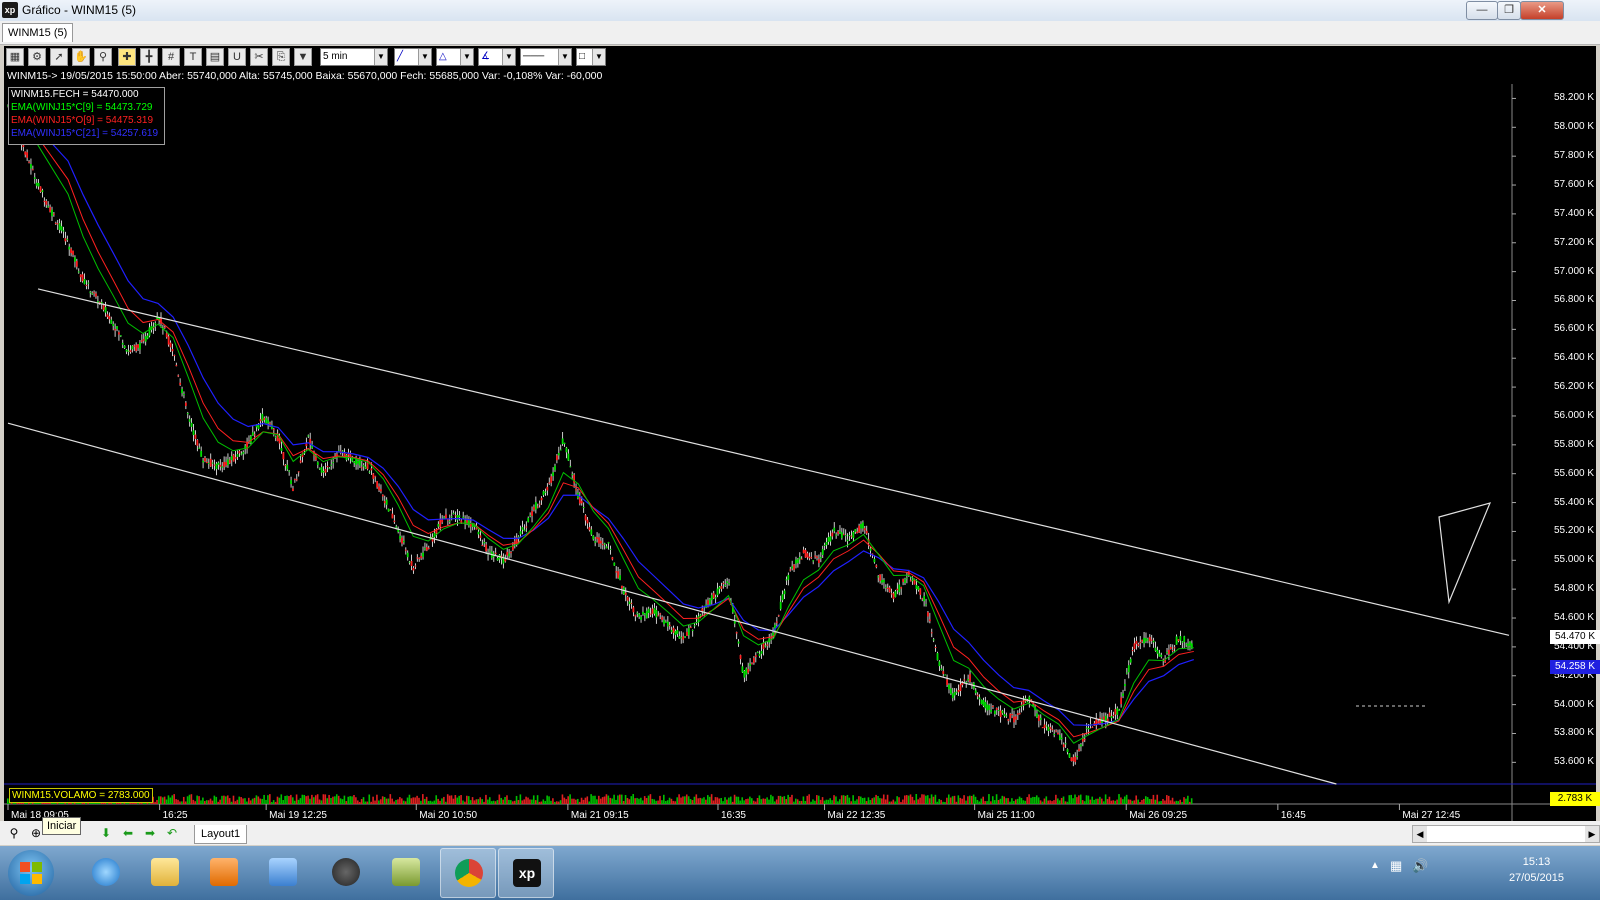 This screenshot has width=1600, height=900. Describe the element at coordinates (14, 833) in the screenshot. I see `search-icon: ⚲` at that location.